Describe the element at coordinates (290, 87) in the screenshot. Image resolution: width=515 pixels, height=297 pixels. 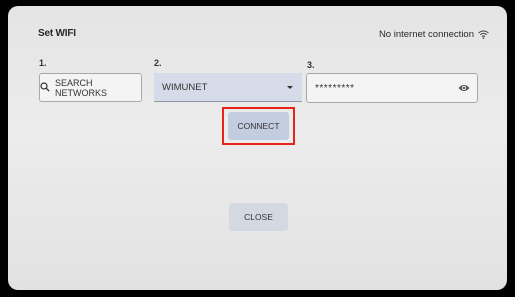
I see `chevron-down-icon` at that location.